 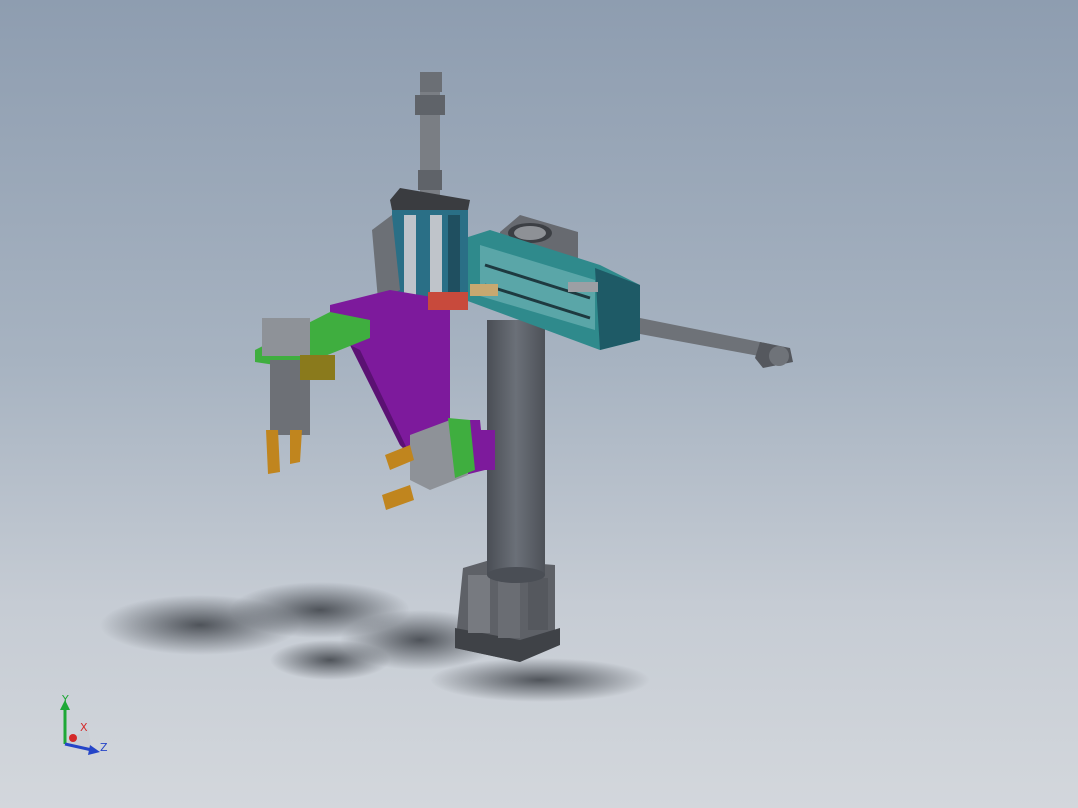 What do you see at coordinates (65, 699) in the screenshot?
I see `y-axis-label: Y` at bounding box center [65, 699].